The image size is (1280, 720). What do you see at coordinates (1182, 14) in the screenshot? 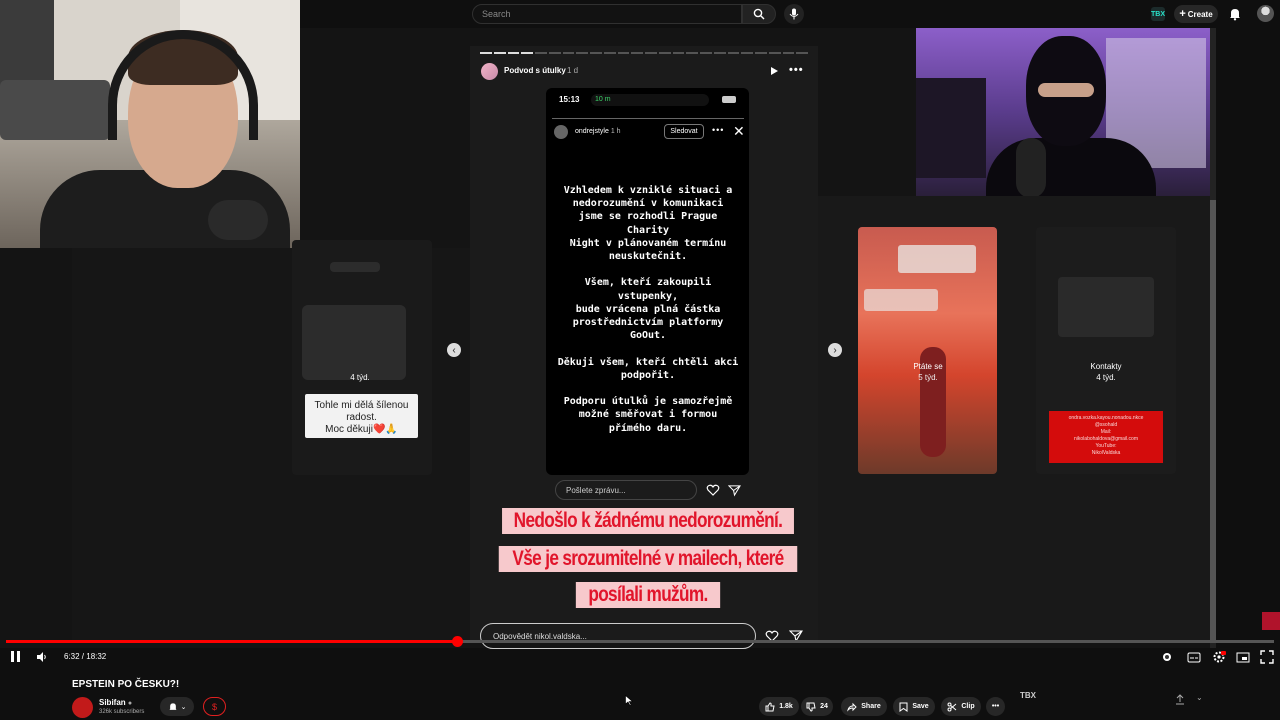
I see `plus-icon: +` at bounding box center [1182, 14].